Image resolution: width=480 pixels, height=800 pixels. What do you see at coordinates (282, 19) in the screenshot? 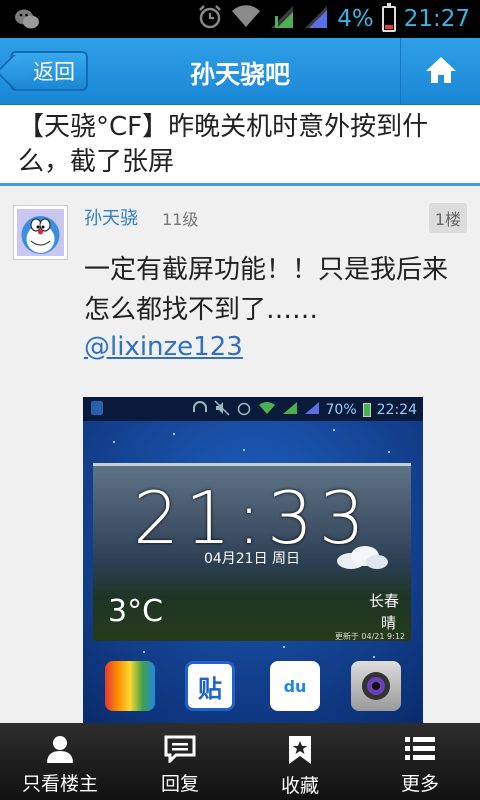
I see `signal-icon` at bounding box center [282, 19].